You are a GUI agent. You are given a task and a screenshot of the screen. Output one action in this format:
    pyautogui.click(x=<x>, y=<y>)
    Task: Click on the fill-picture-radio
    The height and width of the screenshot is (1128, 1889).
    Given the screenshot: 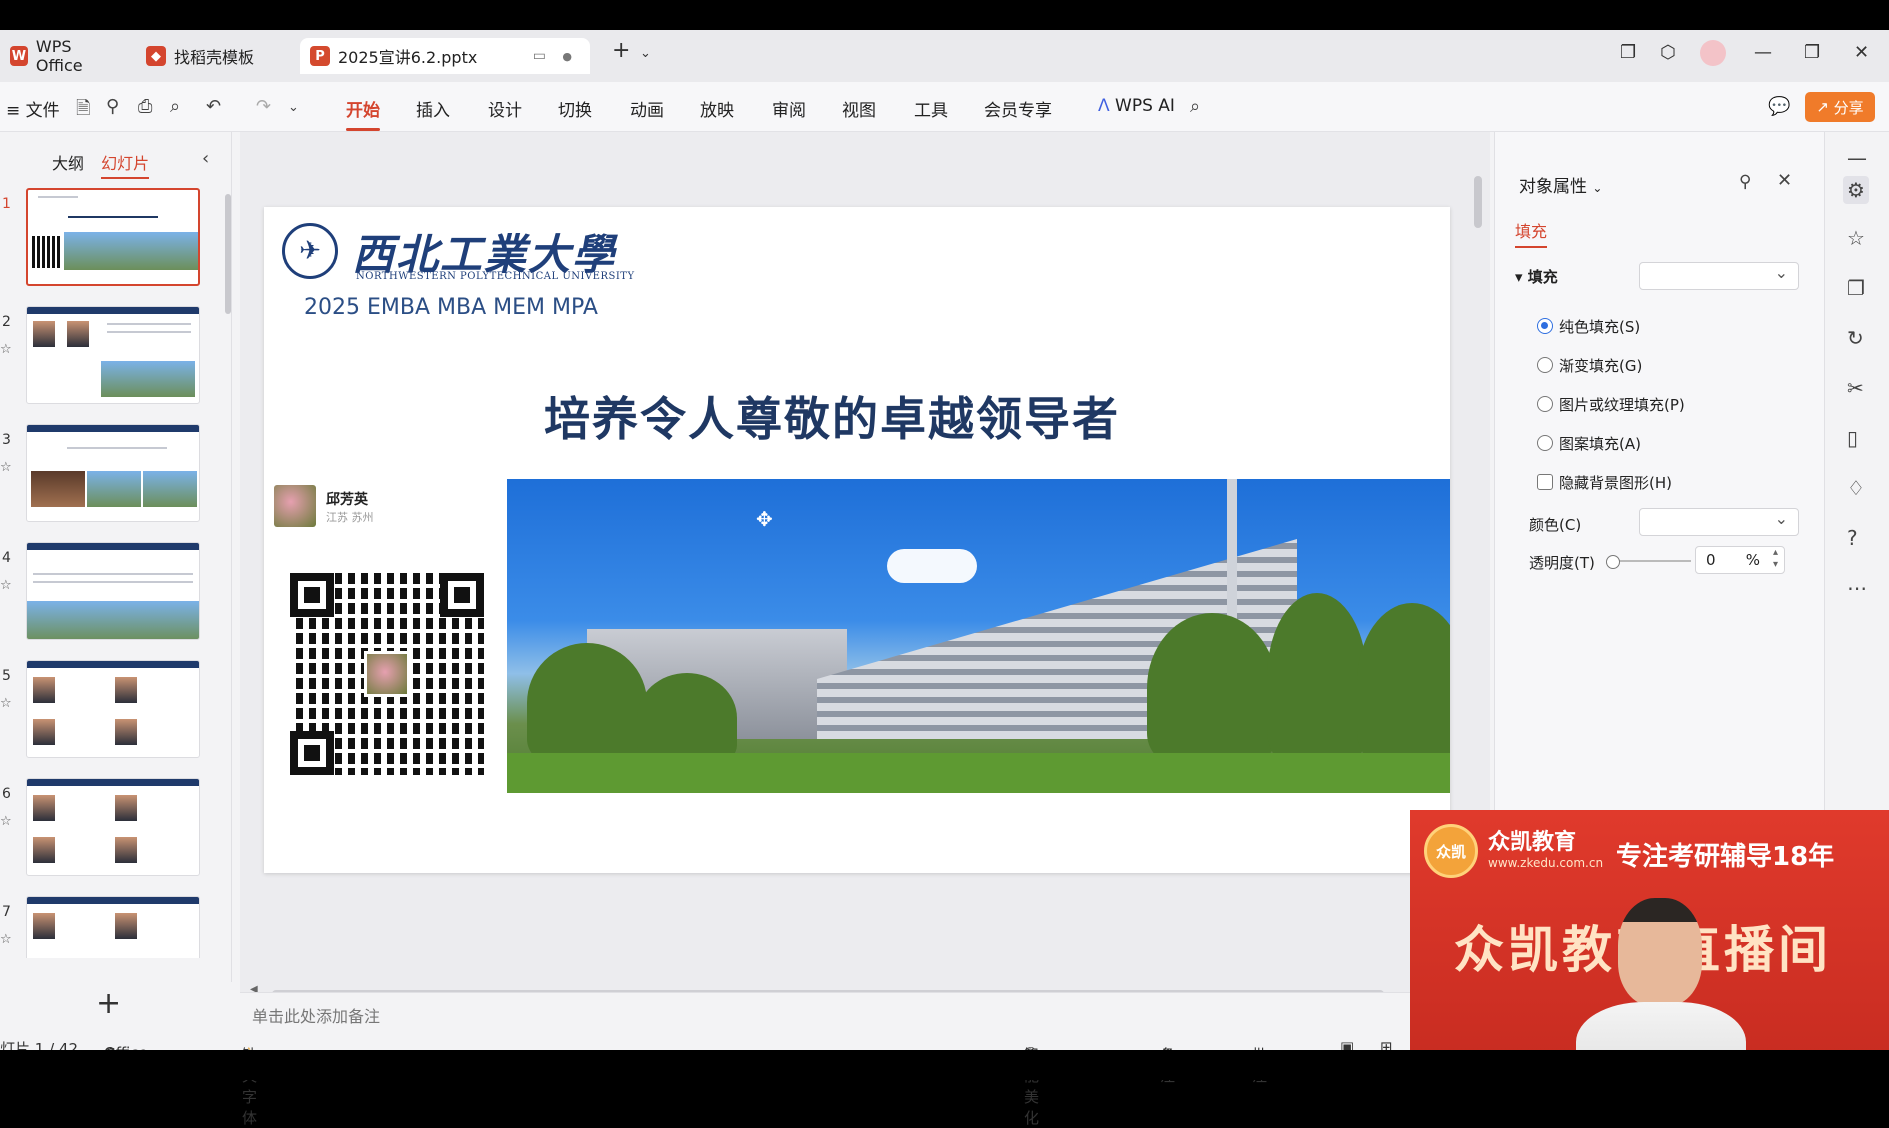 What is the action you would take?
    pyautogui.click(x=1545, y=404)
    